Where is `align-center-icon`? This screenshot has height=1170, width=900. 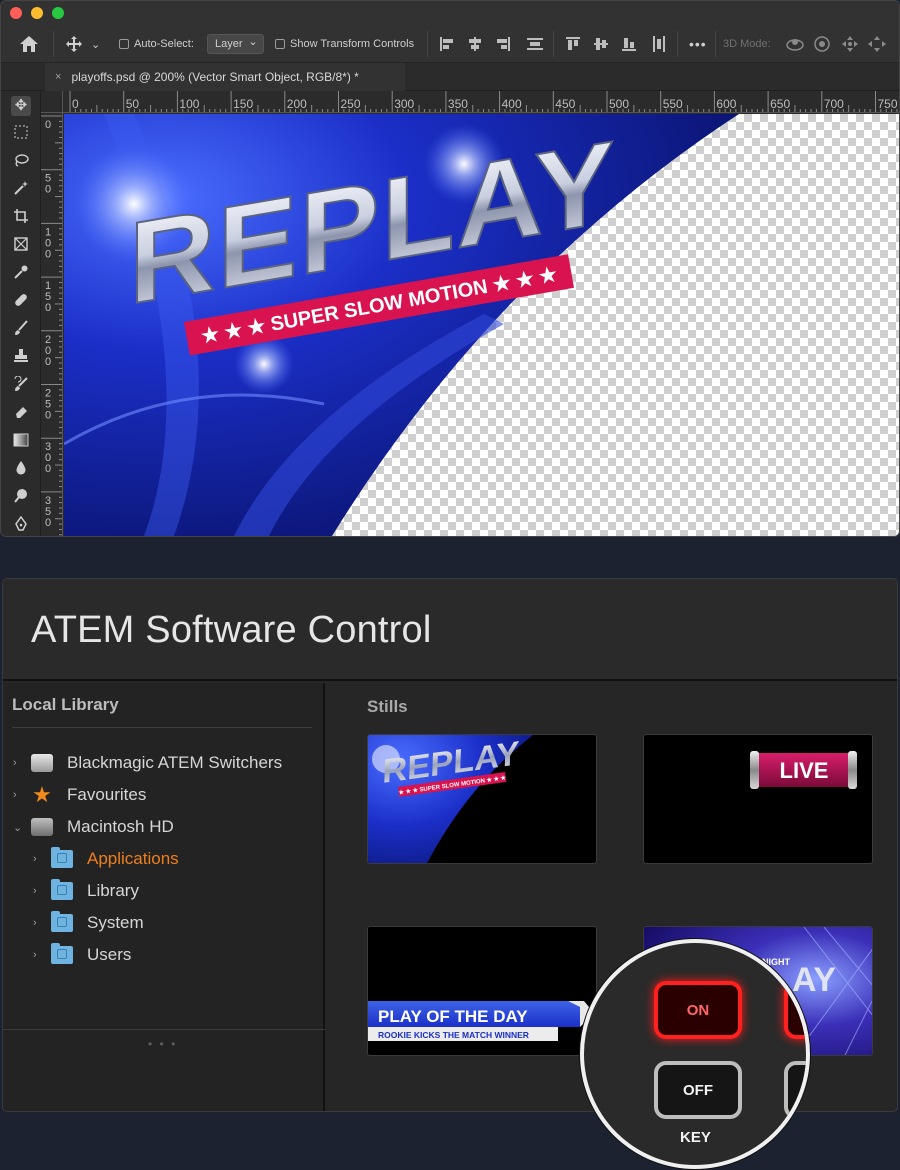
align-center-icon is located at coordinates (475, 44).